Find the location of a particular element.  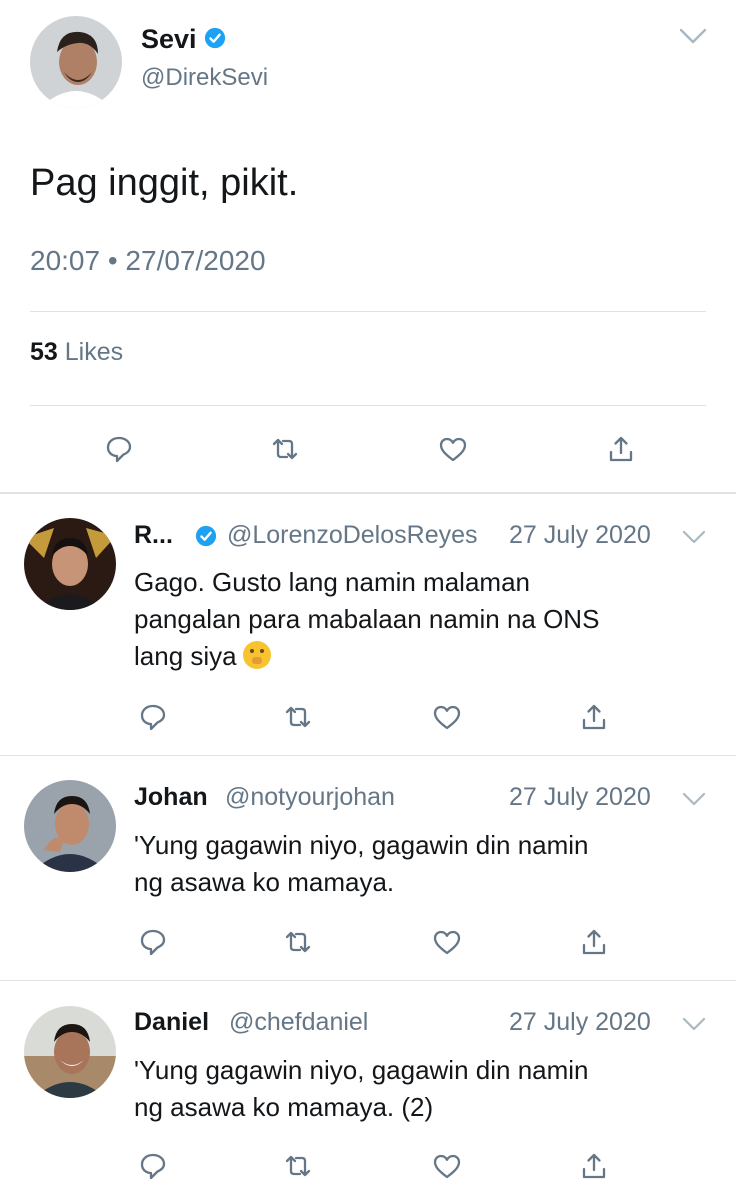

shushing-face-emoji is located at coordinates (256, 655).